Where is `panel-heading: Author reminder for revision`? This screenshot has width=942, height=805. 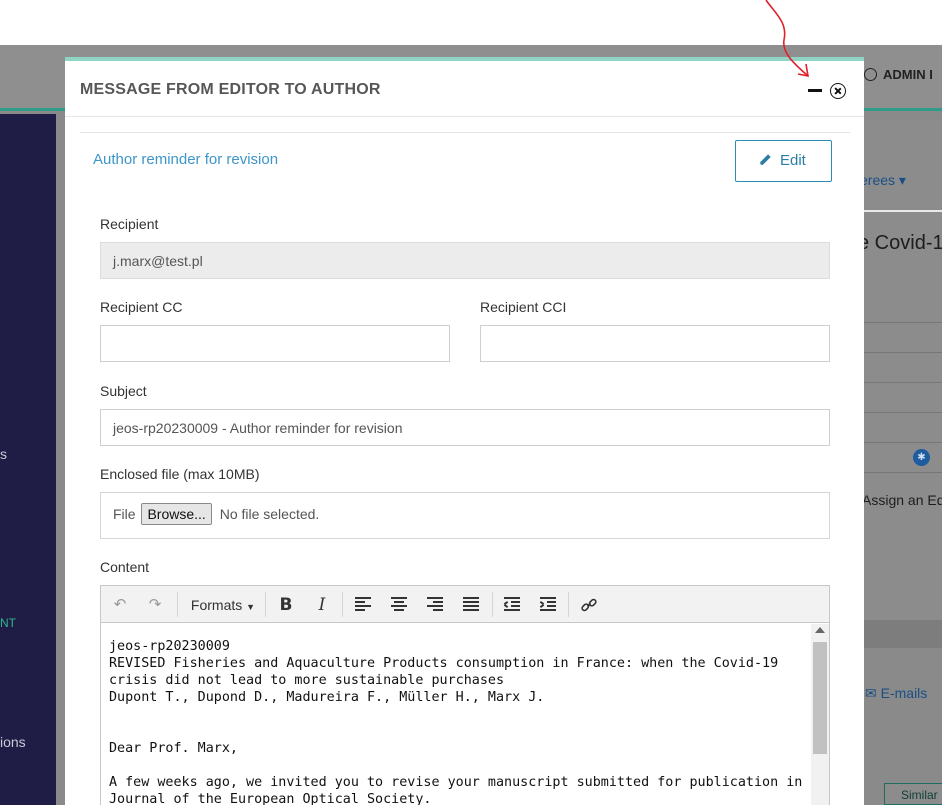
panel-heading: Author reminder for revision is located at coordinates (186, 159).